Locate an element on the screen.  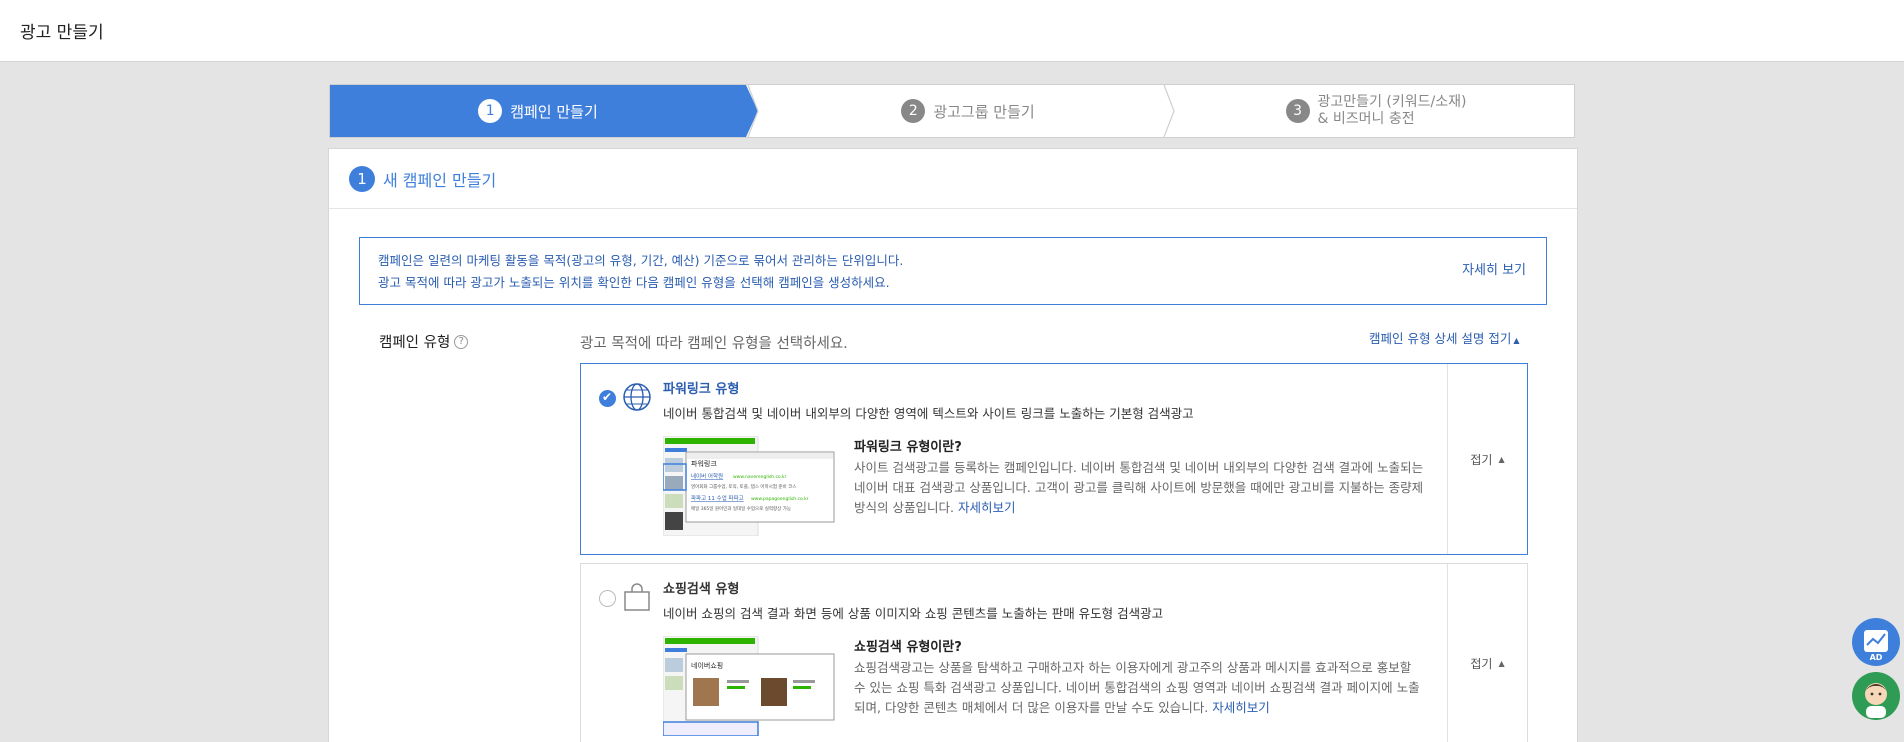
top-header: 광고 만들기 is located at coordinates (952, 31).